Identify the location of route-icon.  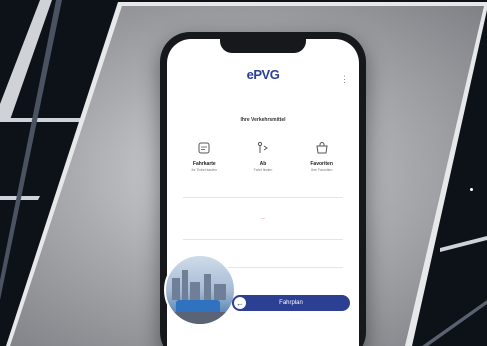
(263, 148).